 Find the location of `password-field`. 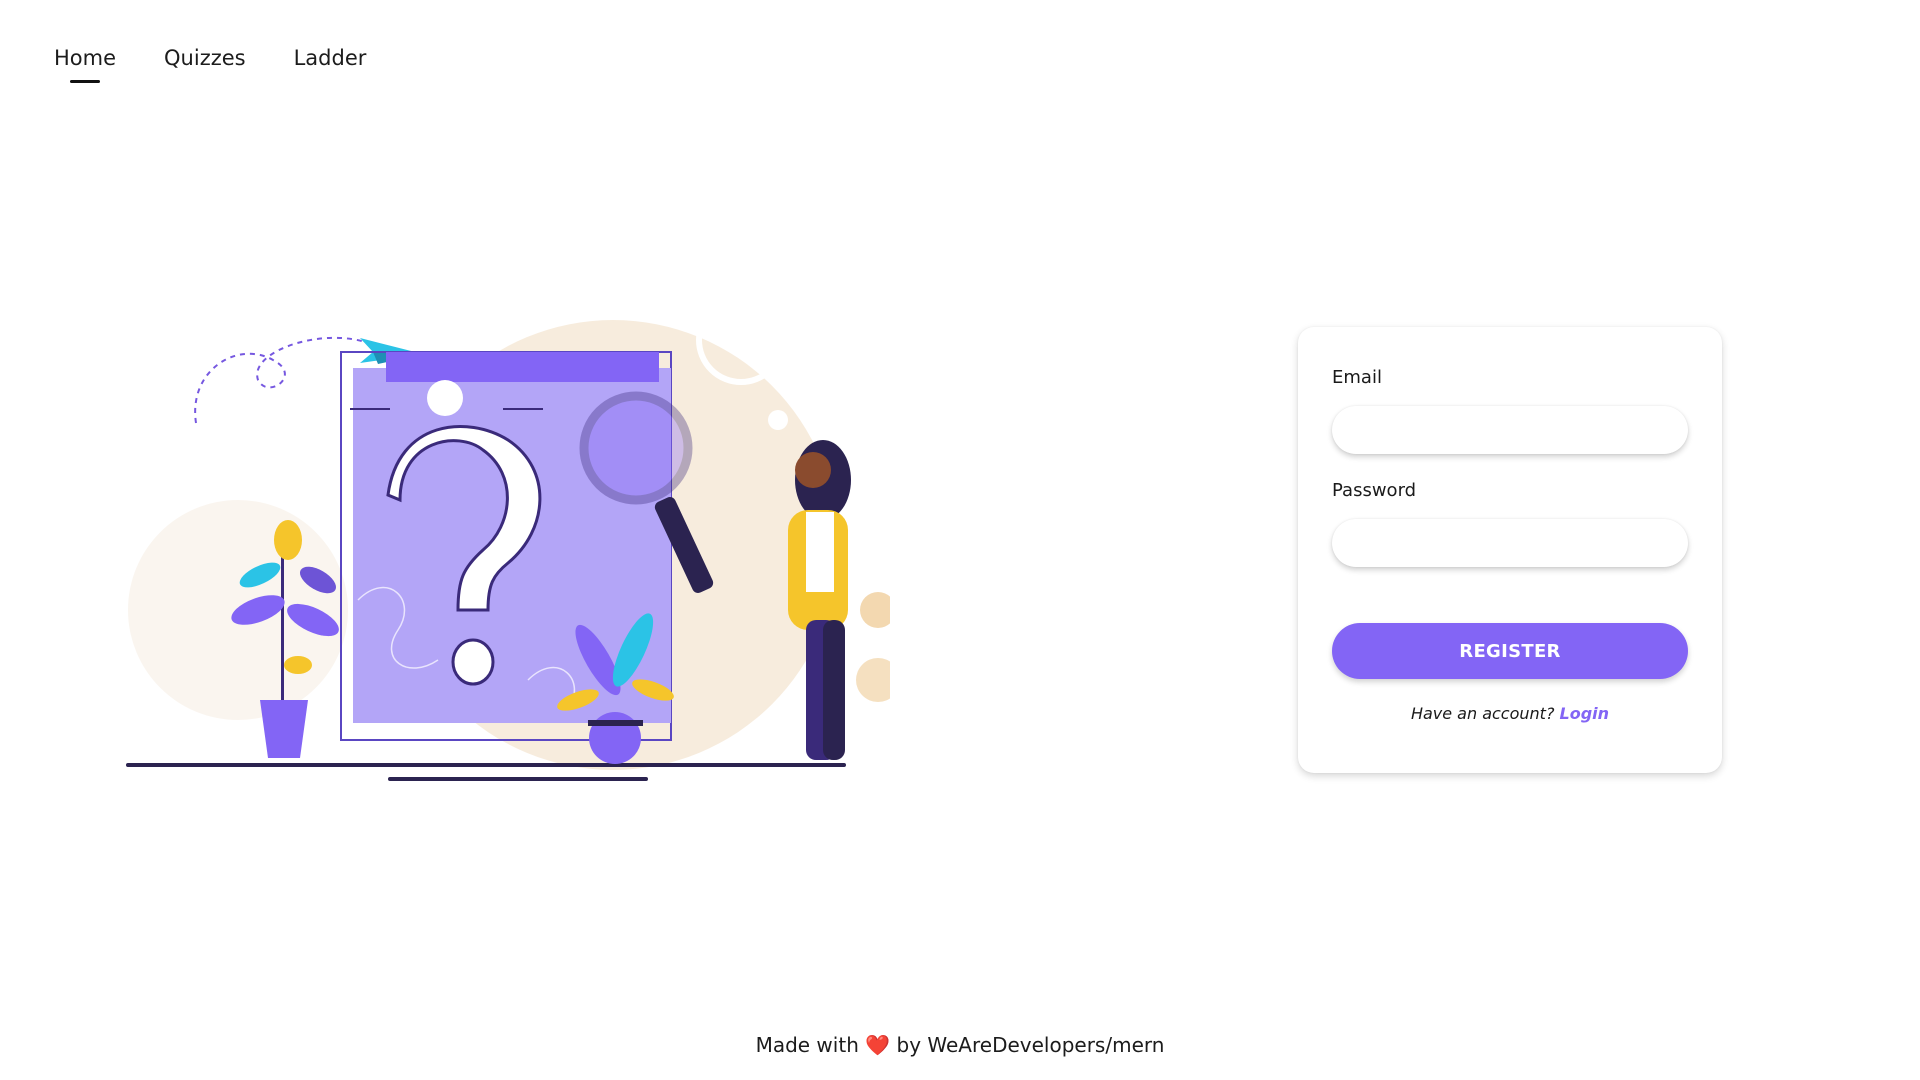

password-field is located at coordinates (1510, 543).